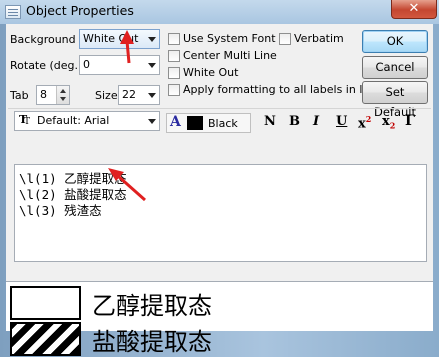 This screenshot has width=439, height=357. I want to click on arrow-to-editor, so click(127, 185).